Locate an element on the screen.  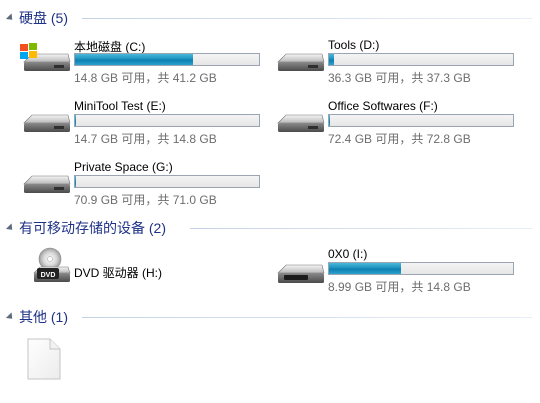
drive-name: Private Space (G:) is located at coordinates (123, 167).